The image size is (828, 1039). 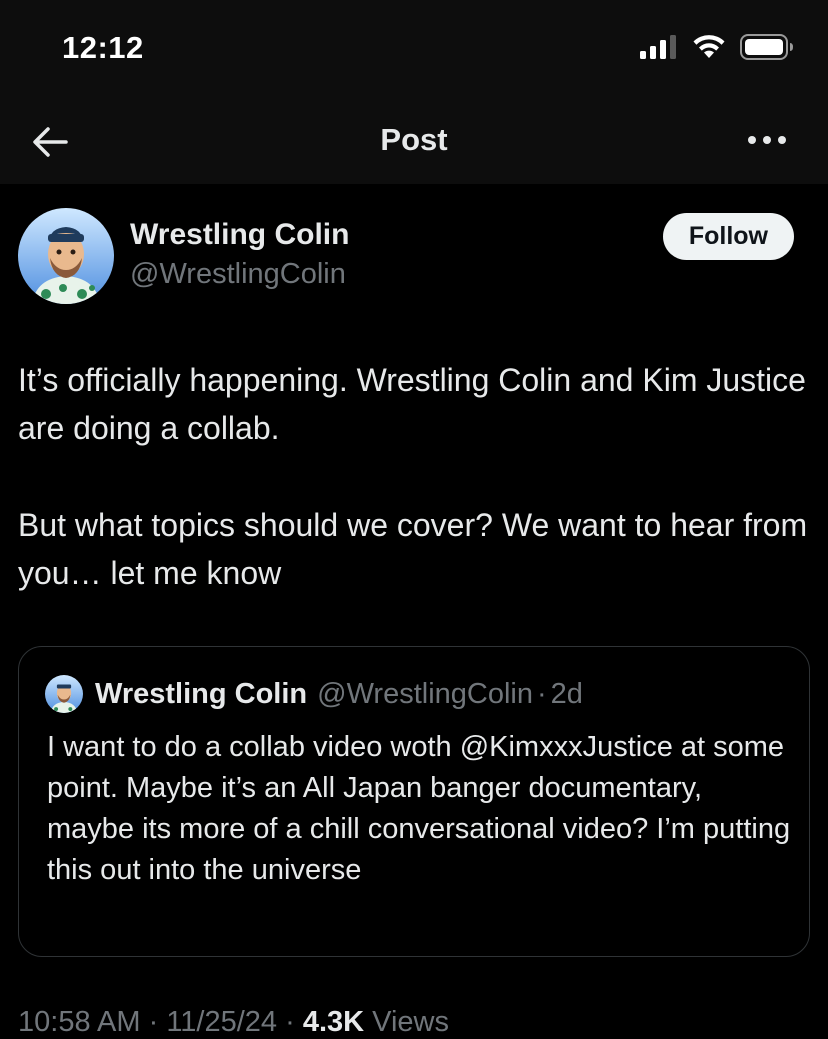 What do you see at coordinates (222, 1022) in the screenshot?
I see `tweet-date: 11/25/24` at bounding box center [222, 1022].